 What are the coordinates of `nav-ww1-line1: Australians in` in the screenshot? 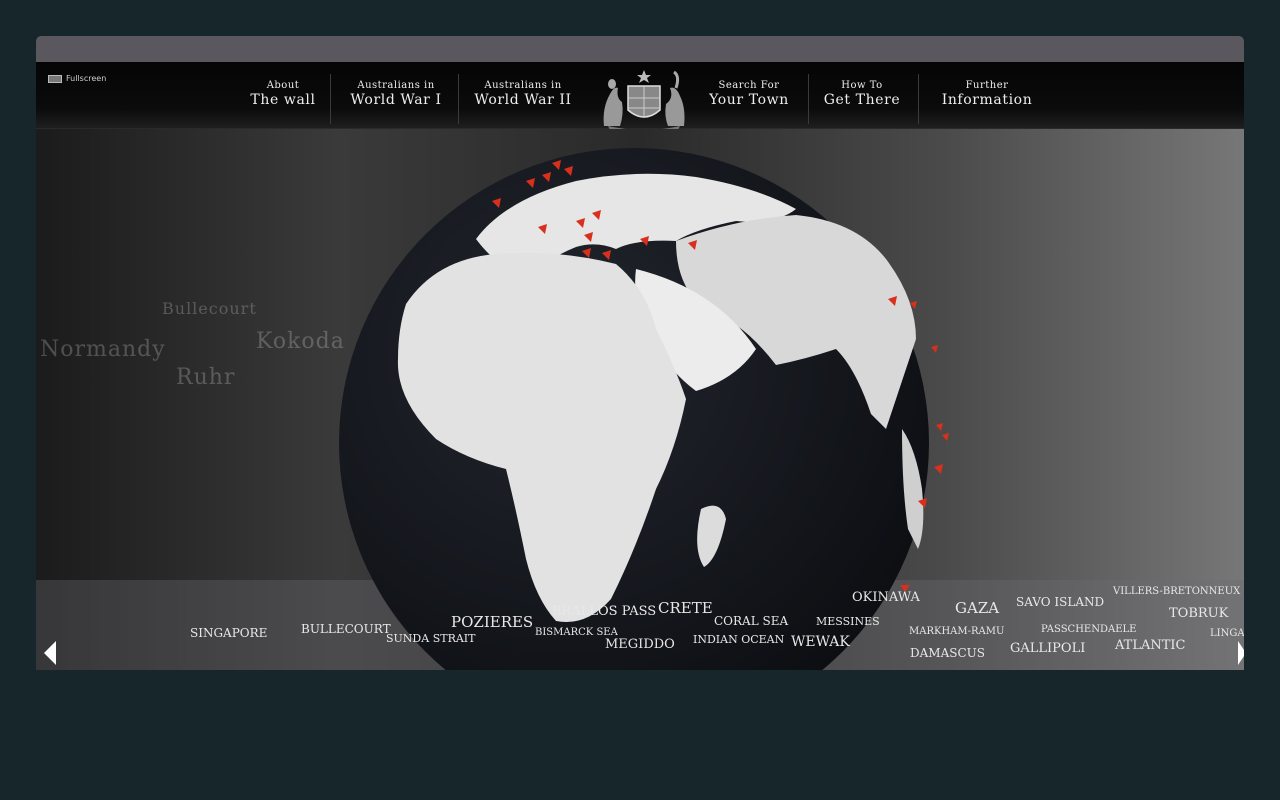 It's located at (396, 85).